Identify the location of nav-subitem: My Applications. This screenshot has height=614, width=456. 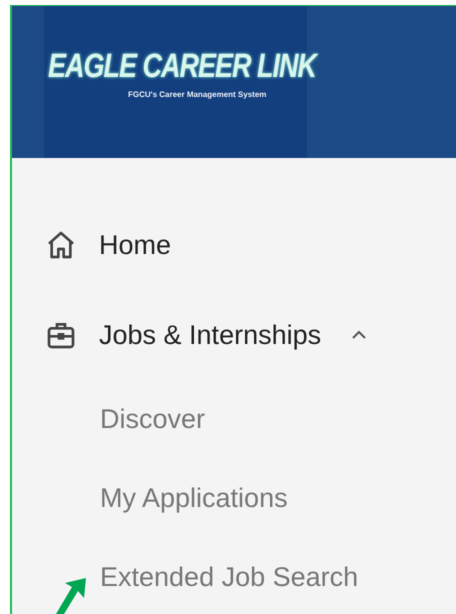
(250, 498).